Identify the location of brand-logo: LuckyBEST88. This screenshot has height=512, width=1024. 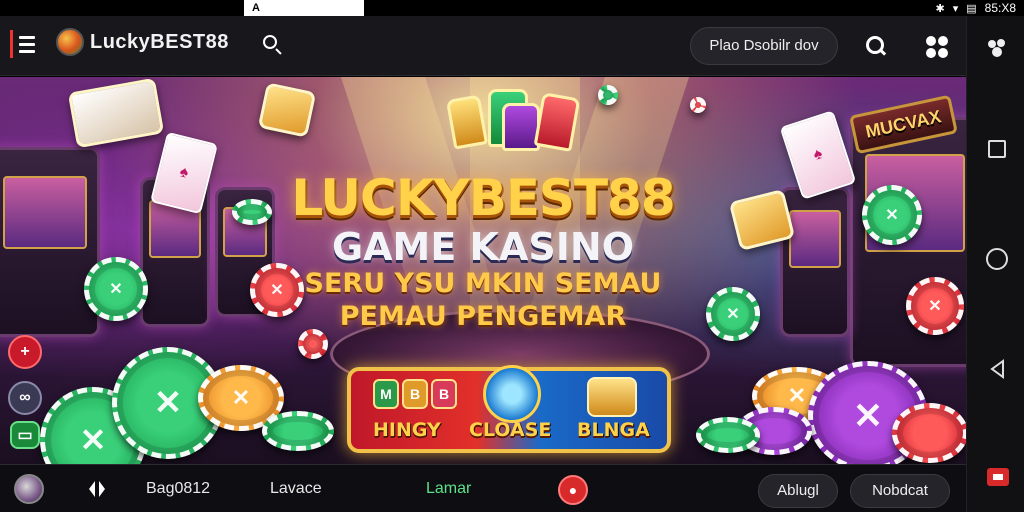
(142, 42).